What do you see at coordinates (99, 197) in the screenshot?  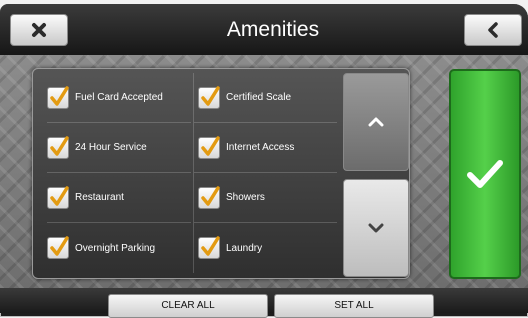 I see `amenity-label: Restaurant` at bounding box center [99, 197].